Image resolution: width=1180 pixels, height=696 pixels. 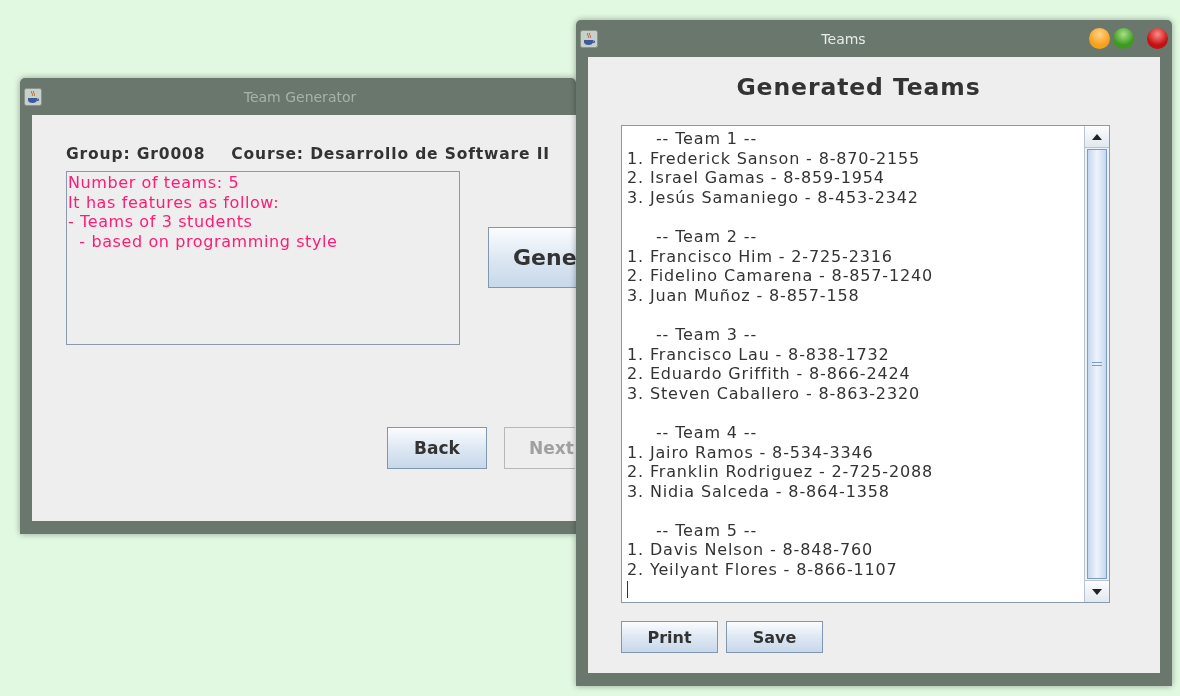 What do you see at coordinates (769, 374) in the screenshot?
I see `team-member: 2. Eduardo Griffith - 8-866-2424` at bounding box center [769, 374].